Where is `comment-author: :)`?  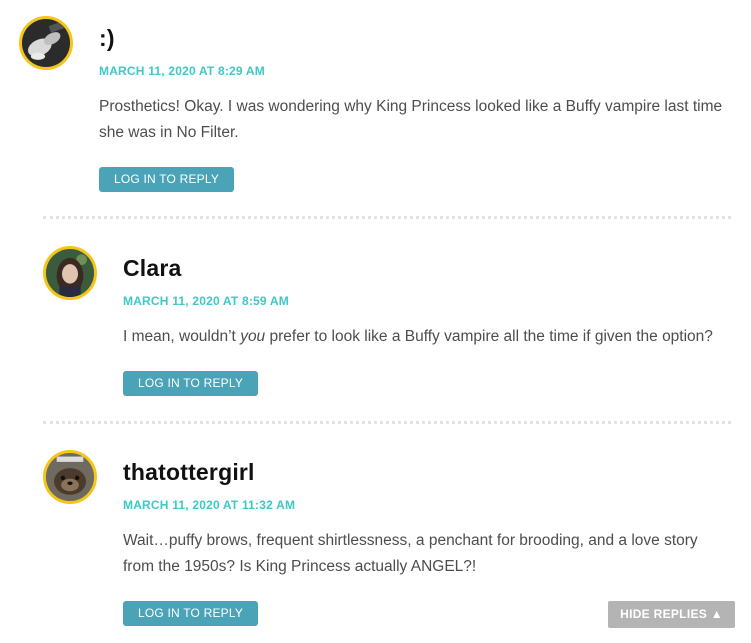 comment-author: :) is located at coordinates (107, 38).